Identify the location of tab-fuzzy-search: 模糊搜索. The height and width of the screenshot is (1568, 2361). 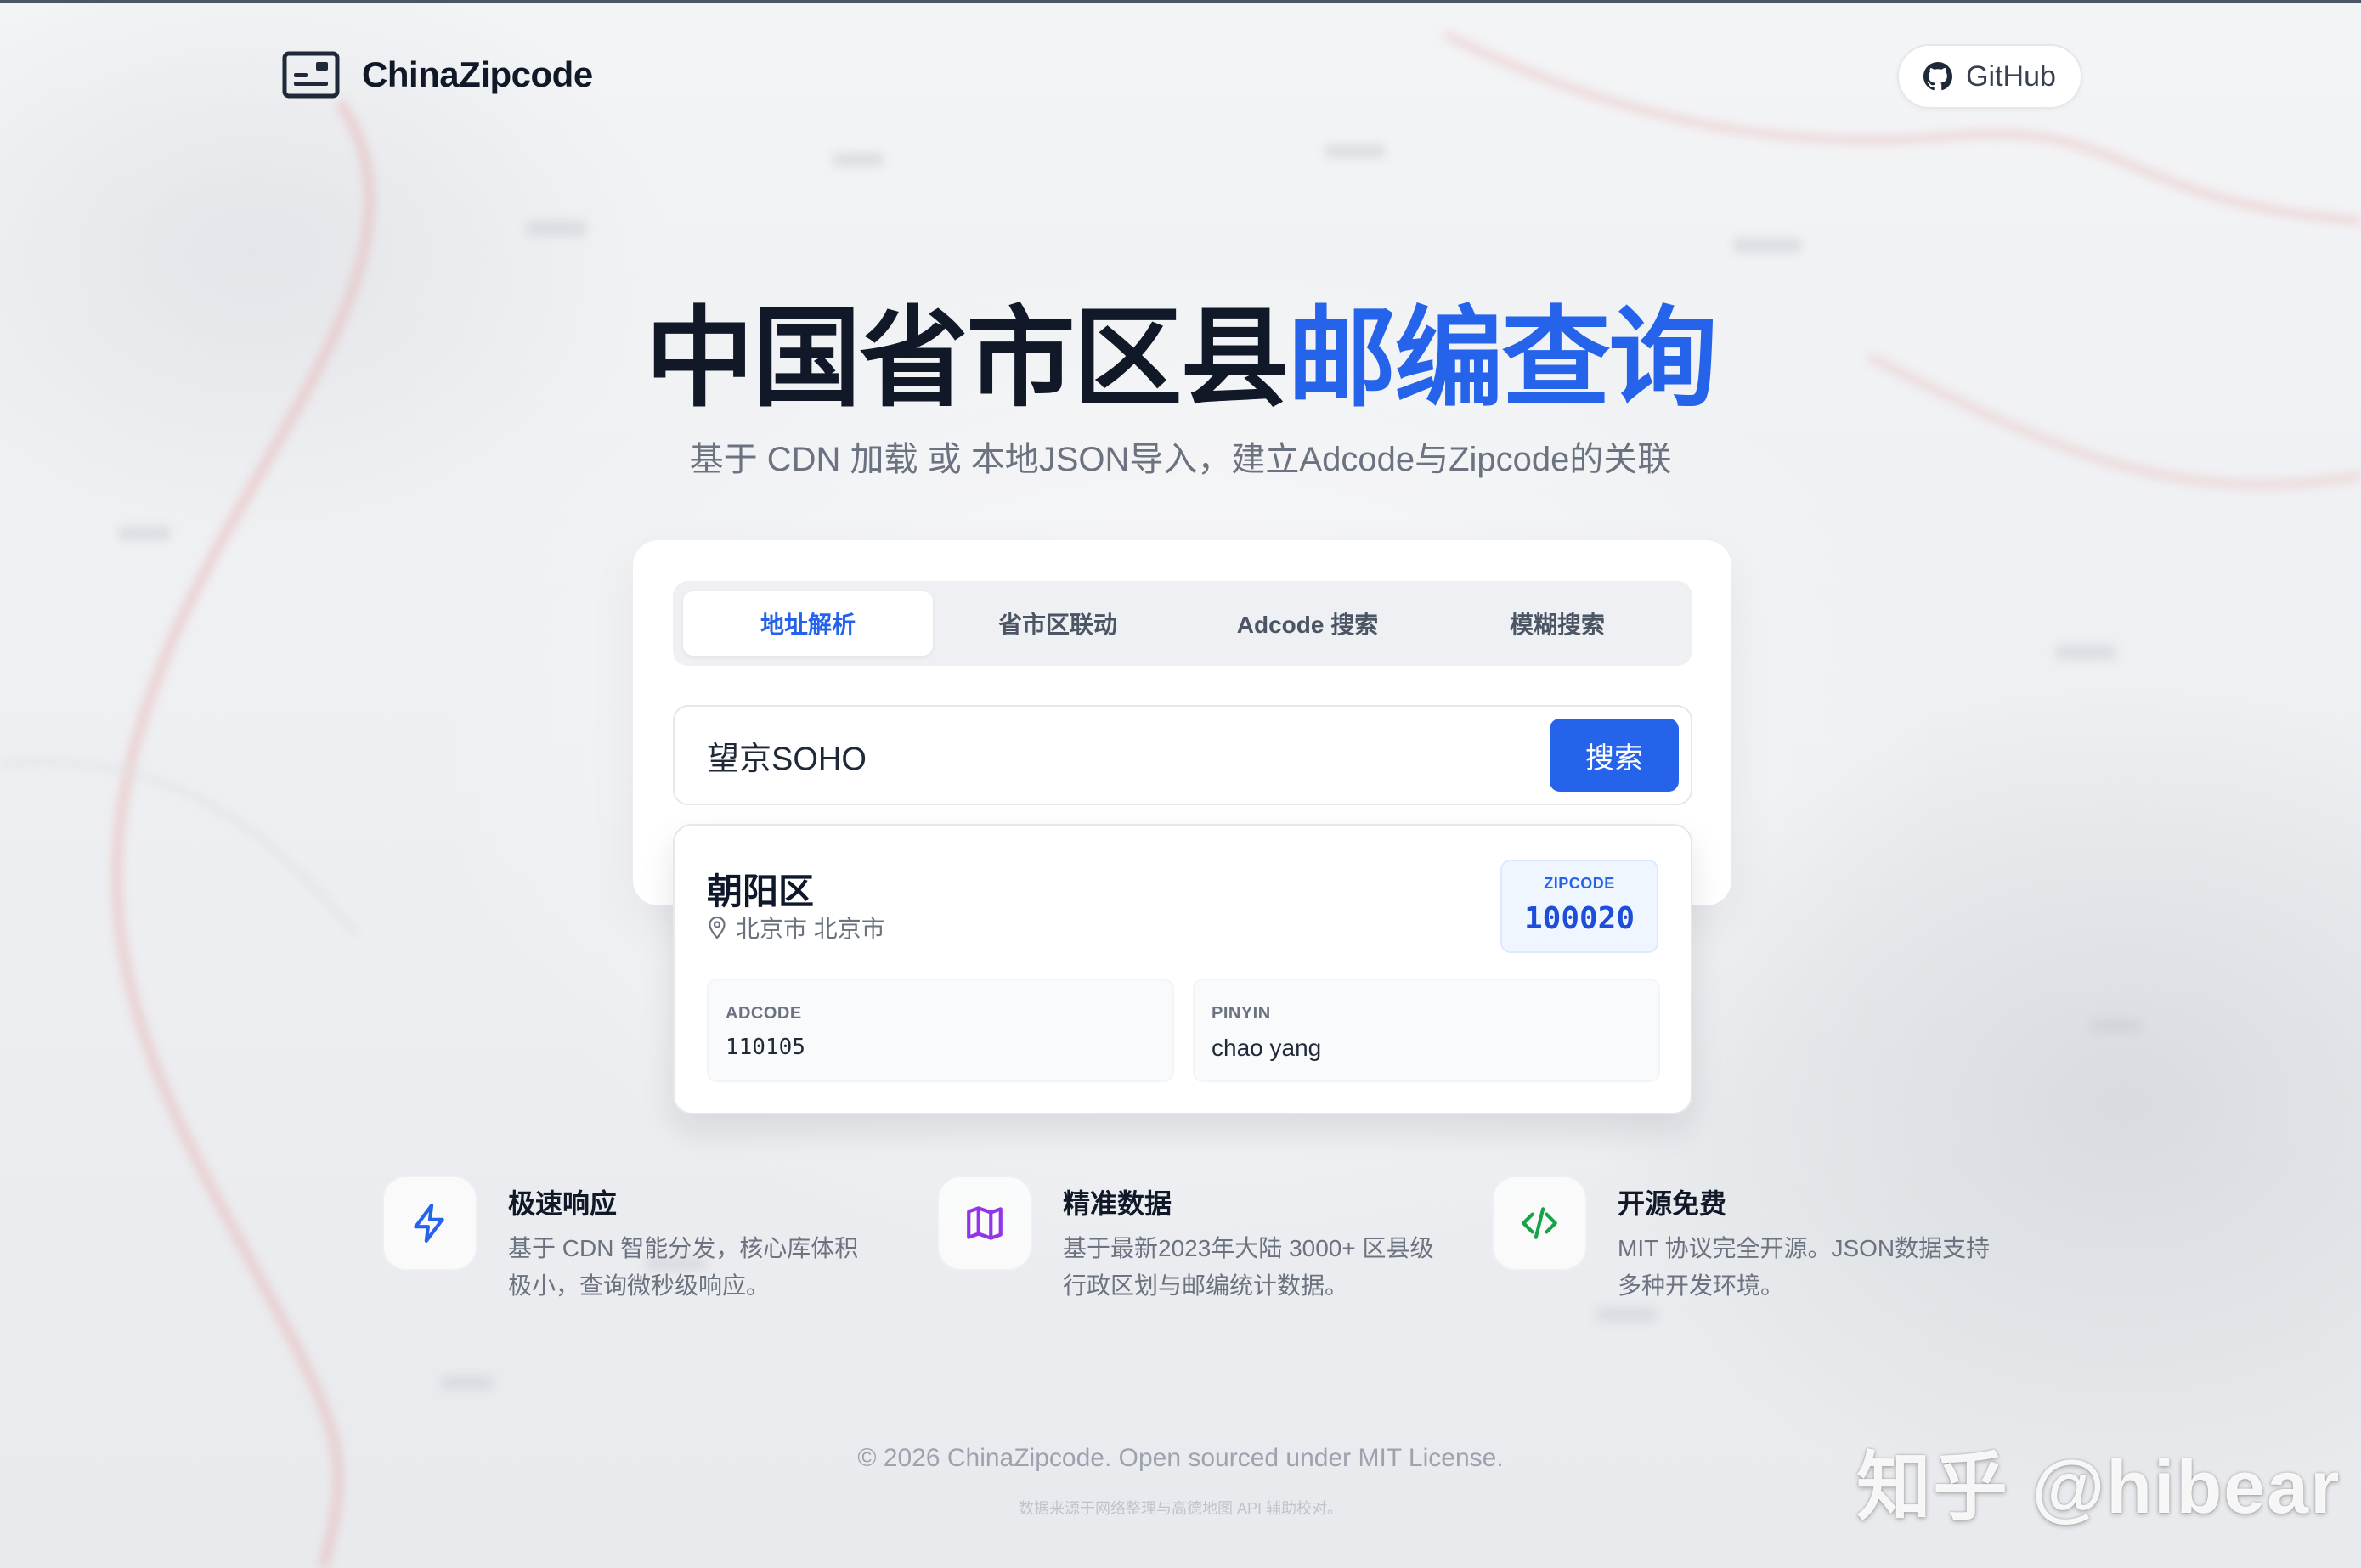
(1557, 623).